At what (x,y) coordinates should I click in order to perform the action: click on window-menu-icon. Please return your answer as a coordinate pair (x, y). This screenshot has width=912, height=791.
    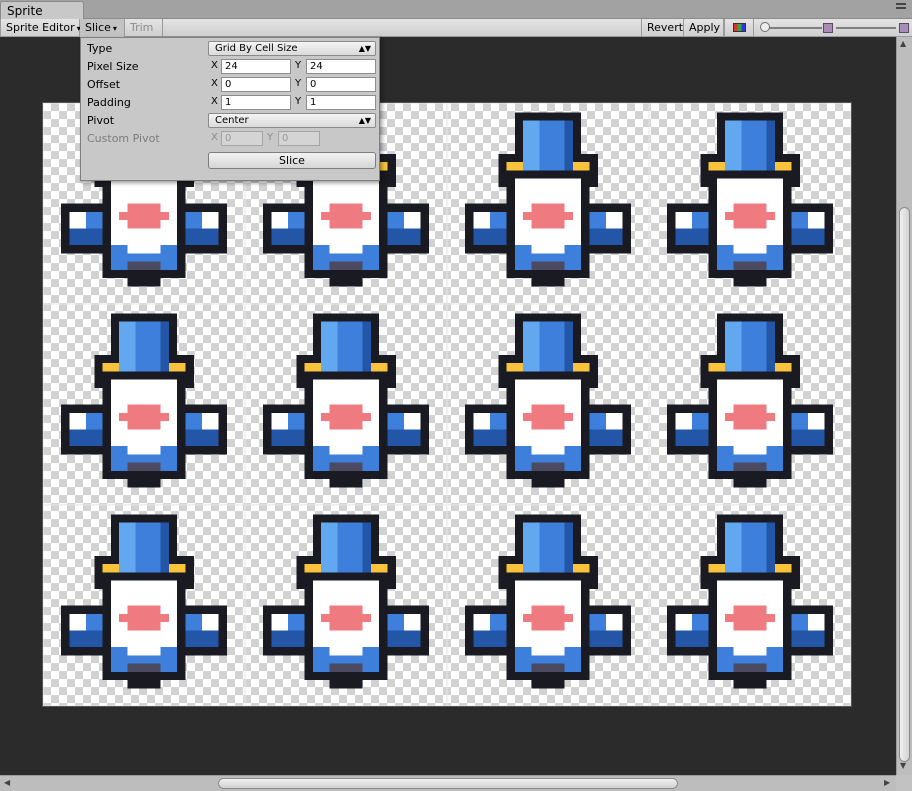
    Looking at the image, I should click on (901, 6).